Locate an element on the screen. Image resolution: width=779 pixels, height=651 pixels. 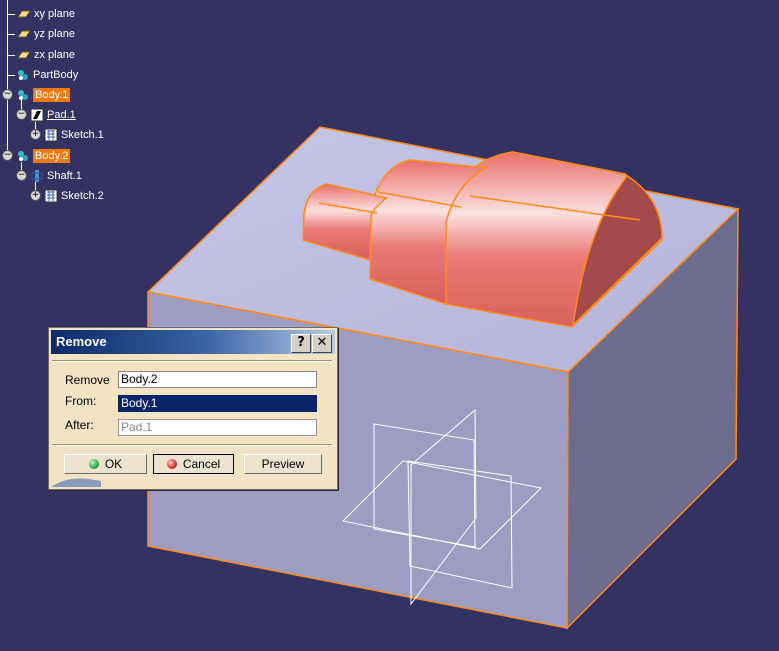
tree-item-label: PartBody is located at coordinates (56, 75).